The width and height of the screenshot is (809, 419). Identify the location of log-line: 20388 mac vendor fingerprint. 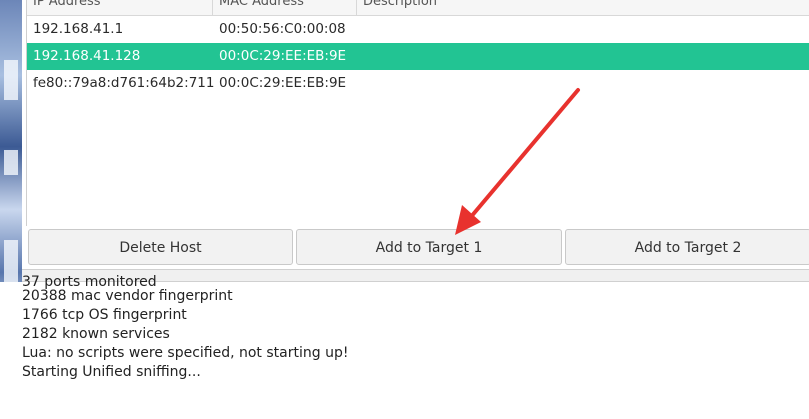
(127, 296).